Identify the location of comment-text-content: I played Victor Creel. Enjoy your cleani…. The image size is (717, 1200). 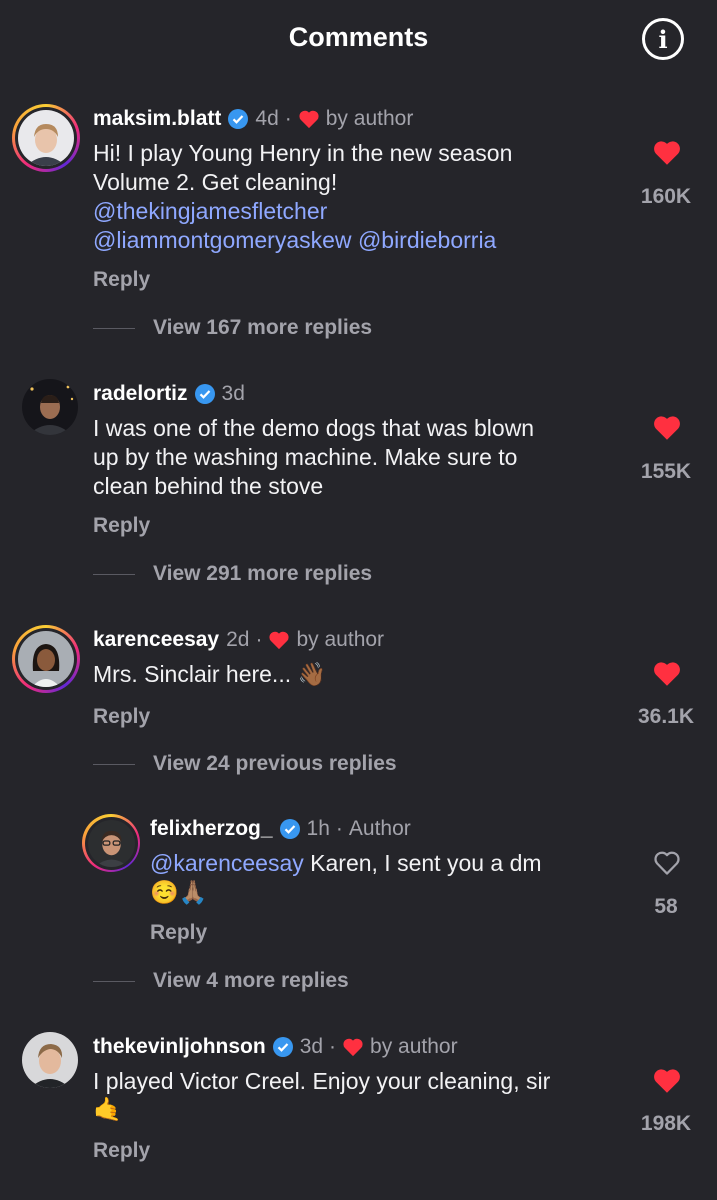
(322, 1081).